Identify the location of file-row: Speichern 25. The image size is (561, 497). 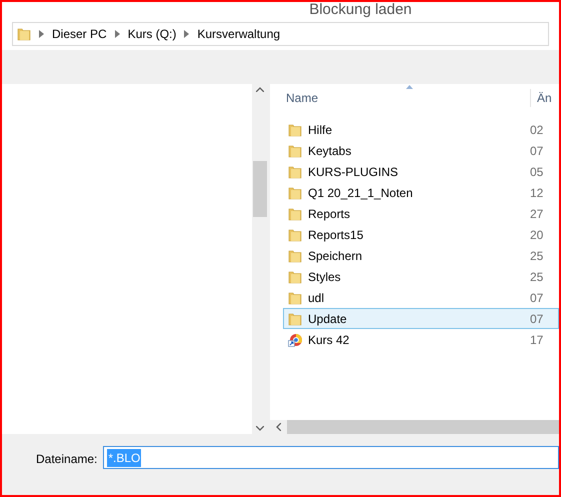
(421, 255).